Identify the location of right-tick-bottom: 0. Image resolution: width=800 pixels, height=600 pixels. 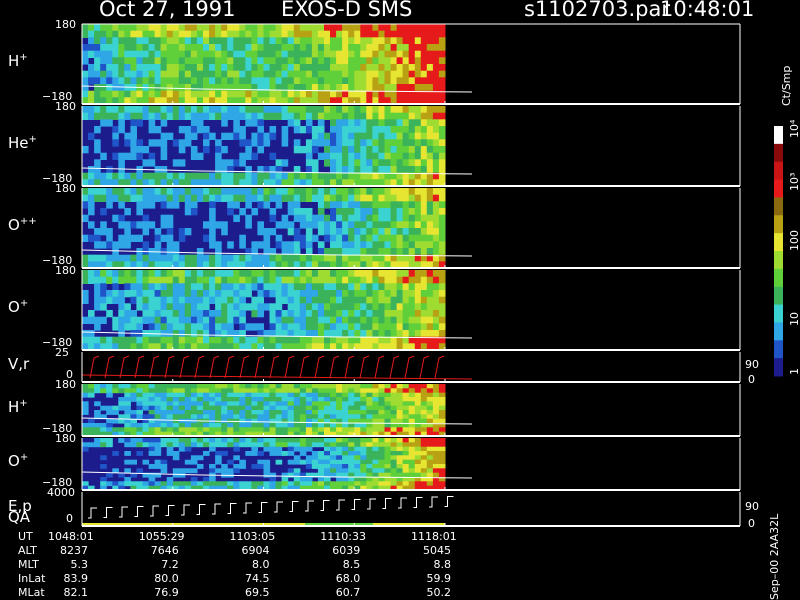
(751, 523).